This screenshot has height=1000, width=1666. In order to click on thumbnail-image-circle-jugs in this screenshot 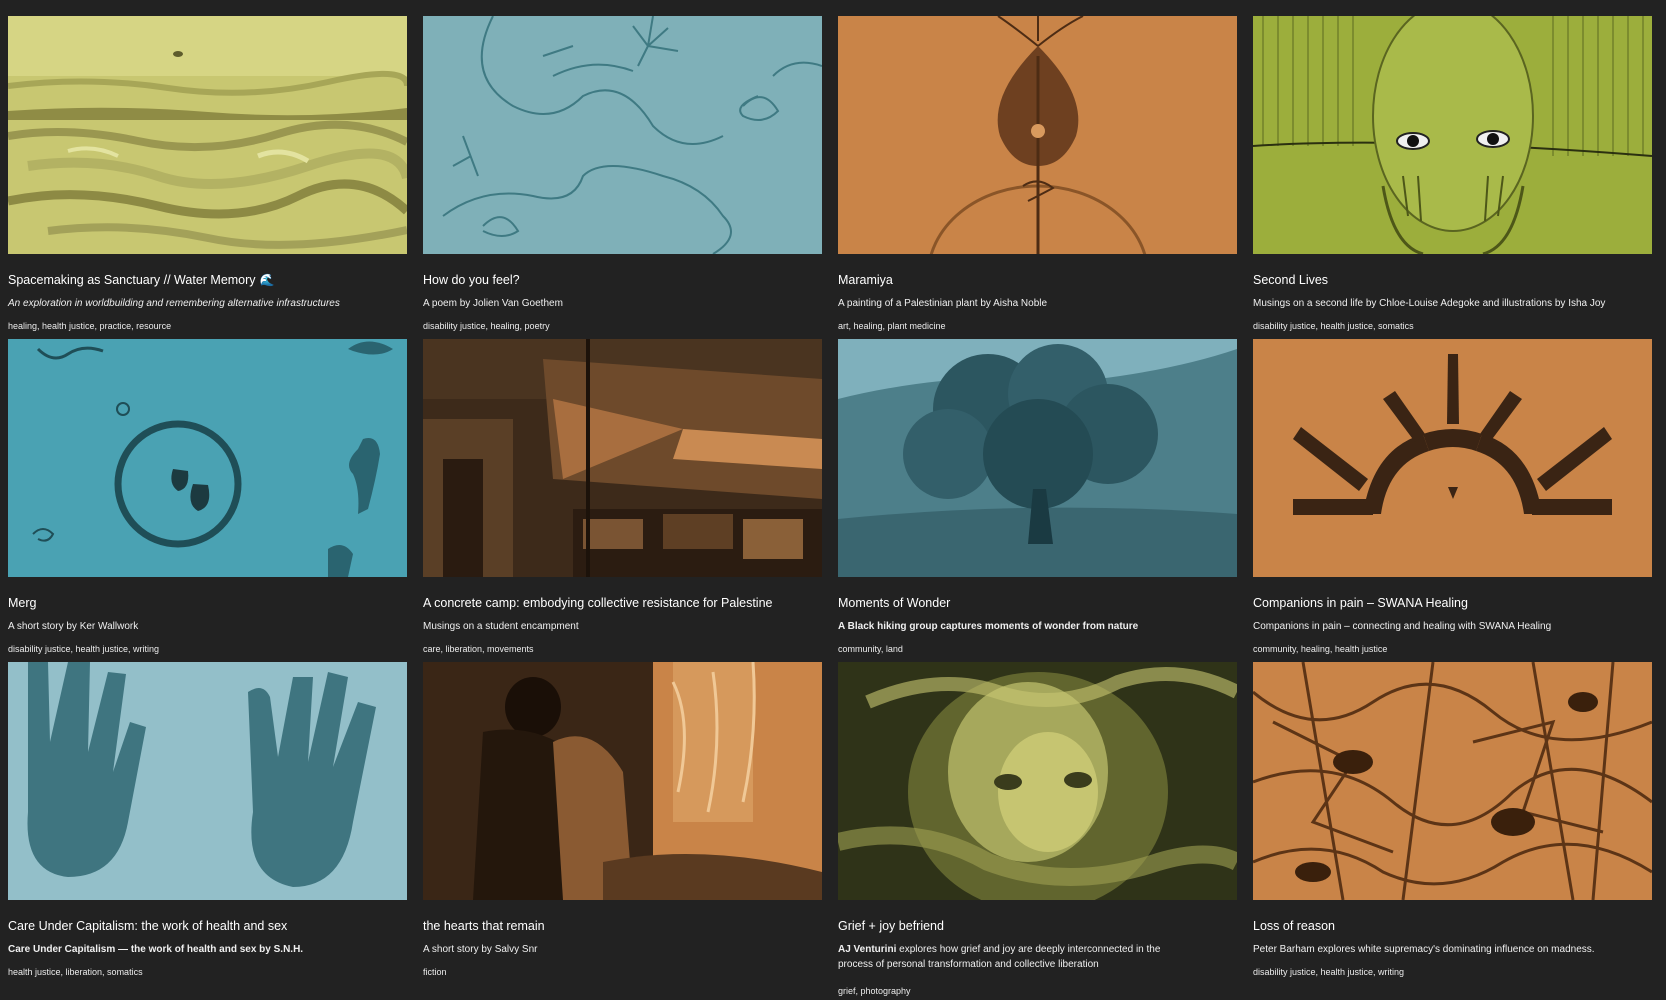, I will do `click(207, 458)`.